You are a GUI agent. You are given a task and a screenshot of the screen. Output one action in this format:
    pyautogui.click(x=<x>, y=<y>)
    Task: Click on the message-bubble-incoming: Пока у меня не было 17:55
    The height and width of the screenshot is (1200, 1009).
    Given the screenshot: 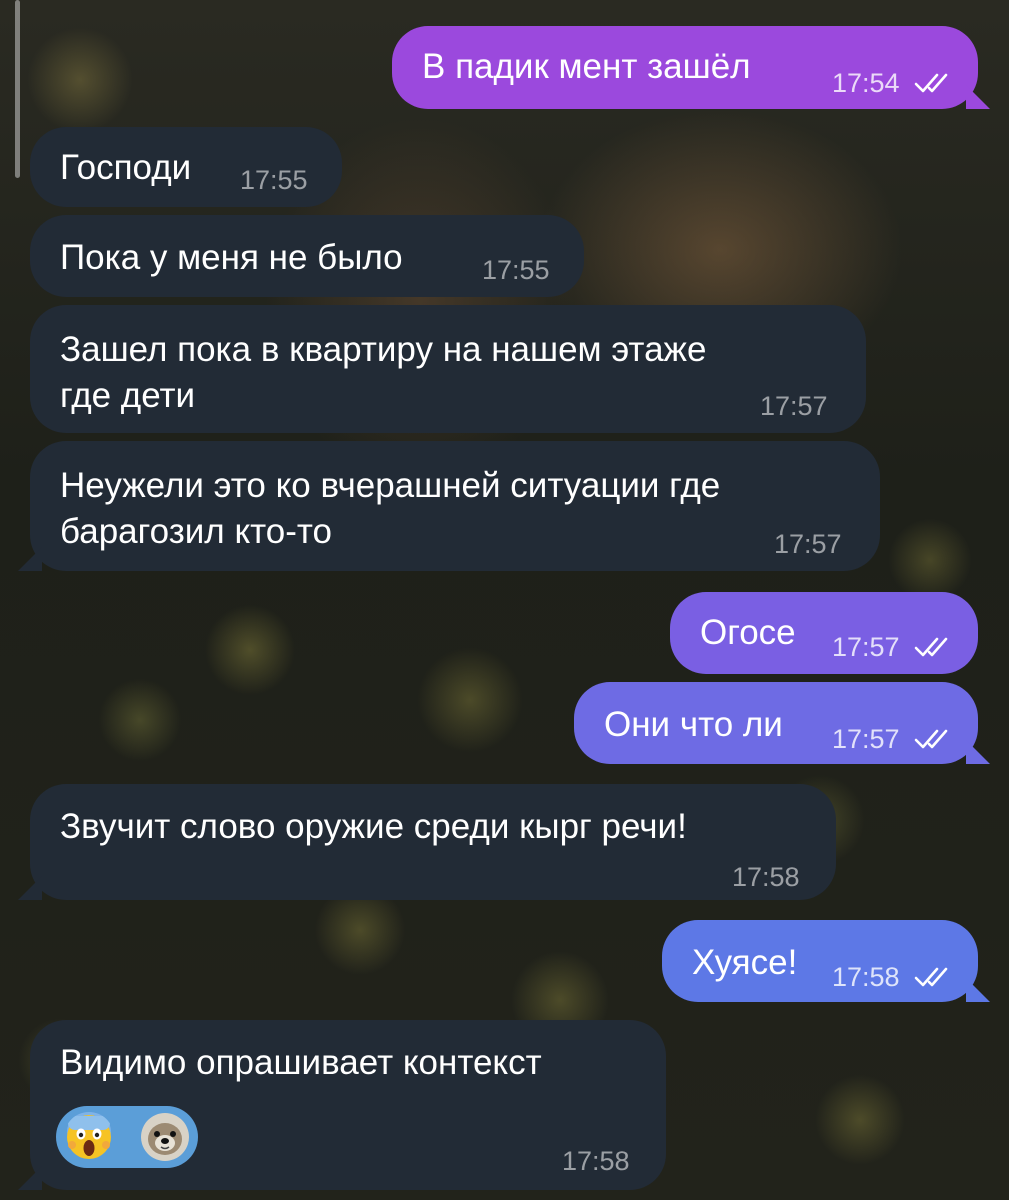 What is the action you would take?
    pyautogui.click(x=307, y=256)
    